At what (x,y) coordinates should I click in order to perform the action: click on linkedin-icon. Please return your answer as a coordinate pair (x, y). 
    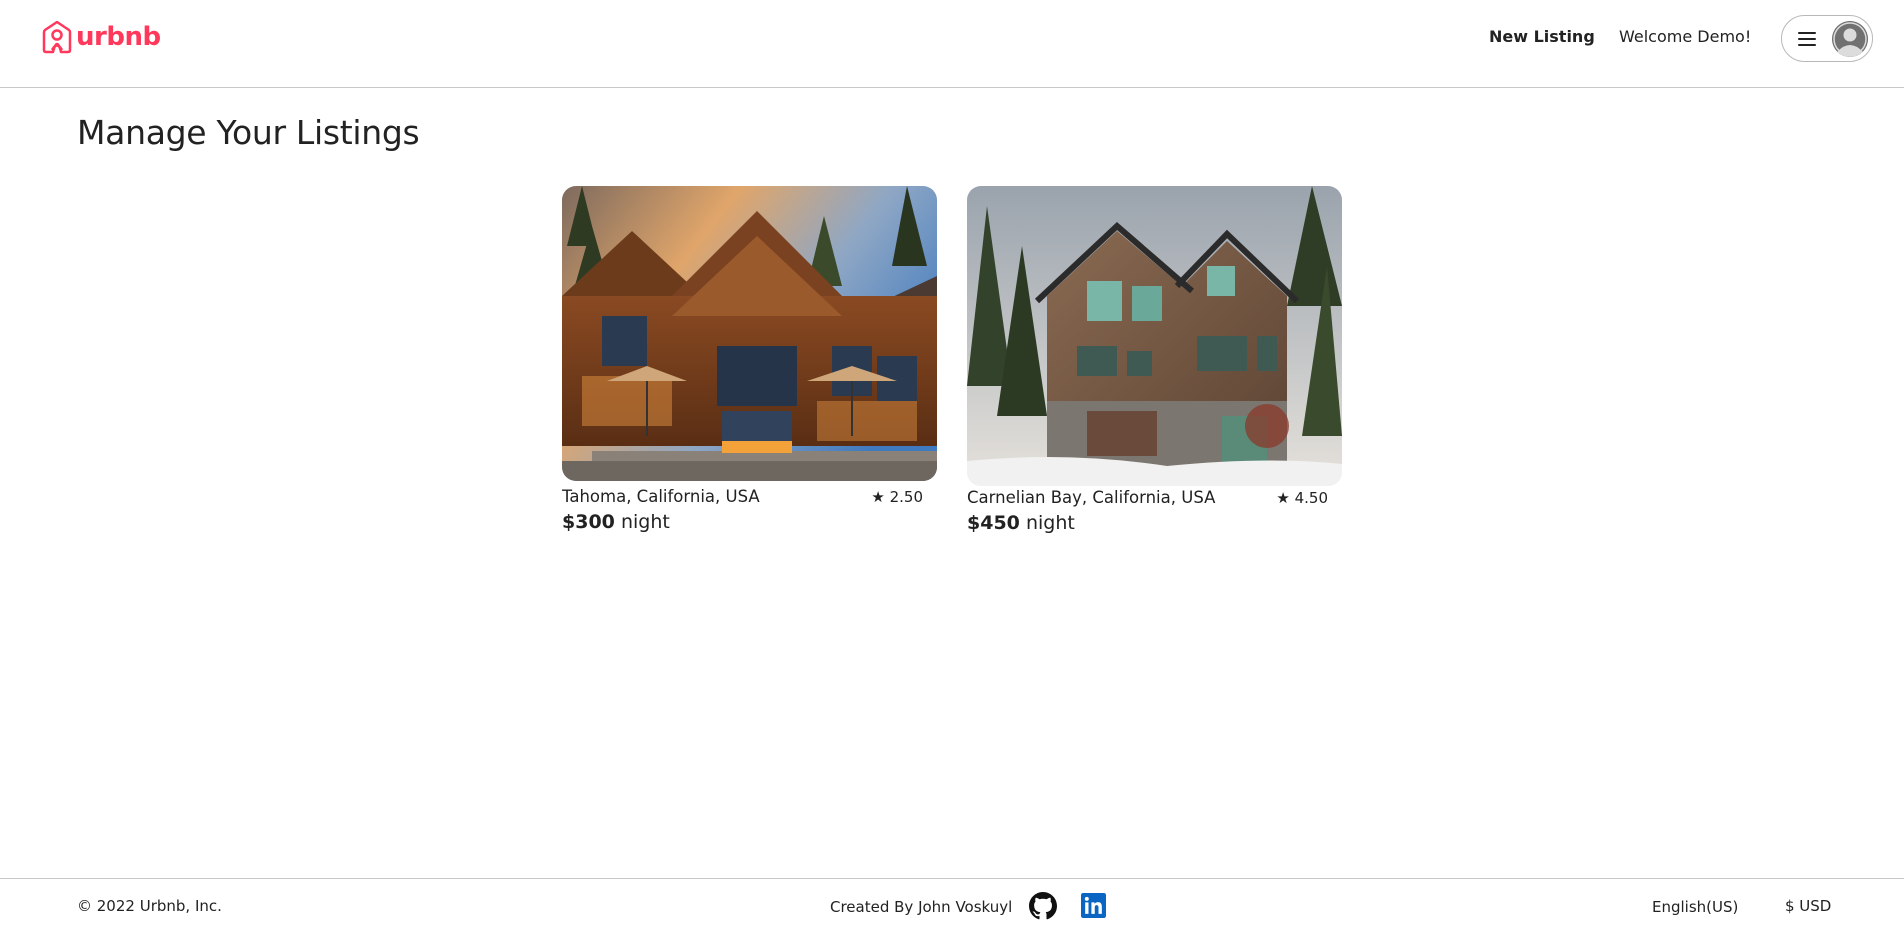
    Looking at the image, I should click on (1093, 905).